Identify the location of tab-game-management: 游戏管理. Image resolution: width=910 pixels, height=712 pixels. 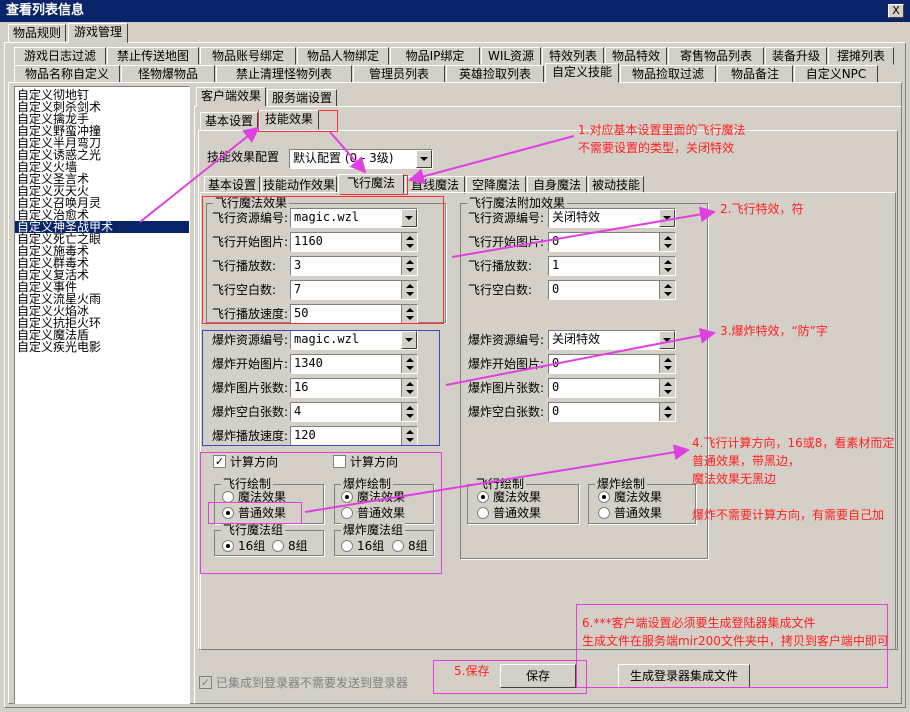
(98, 33).